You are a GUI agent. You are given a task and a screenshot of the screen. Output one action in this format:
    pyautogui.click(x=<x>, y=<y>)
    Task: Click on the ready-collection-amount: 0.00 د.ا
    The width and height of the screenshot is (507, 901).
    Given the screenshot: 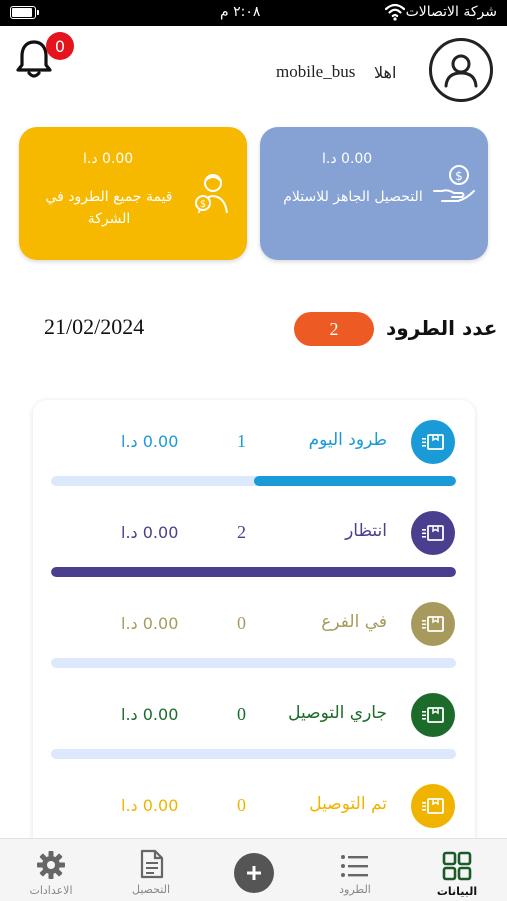 What is the action you would take?
    pyautogui.click(x=347, y=159)
    